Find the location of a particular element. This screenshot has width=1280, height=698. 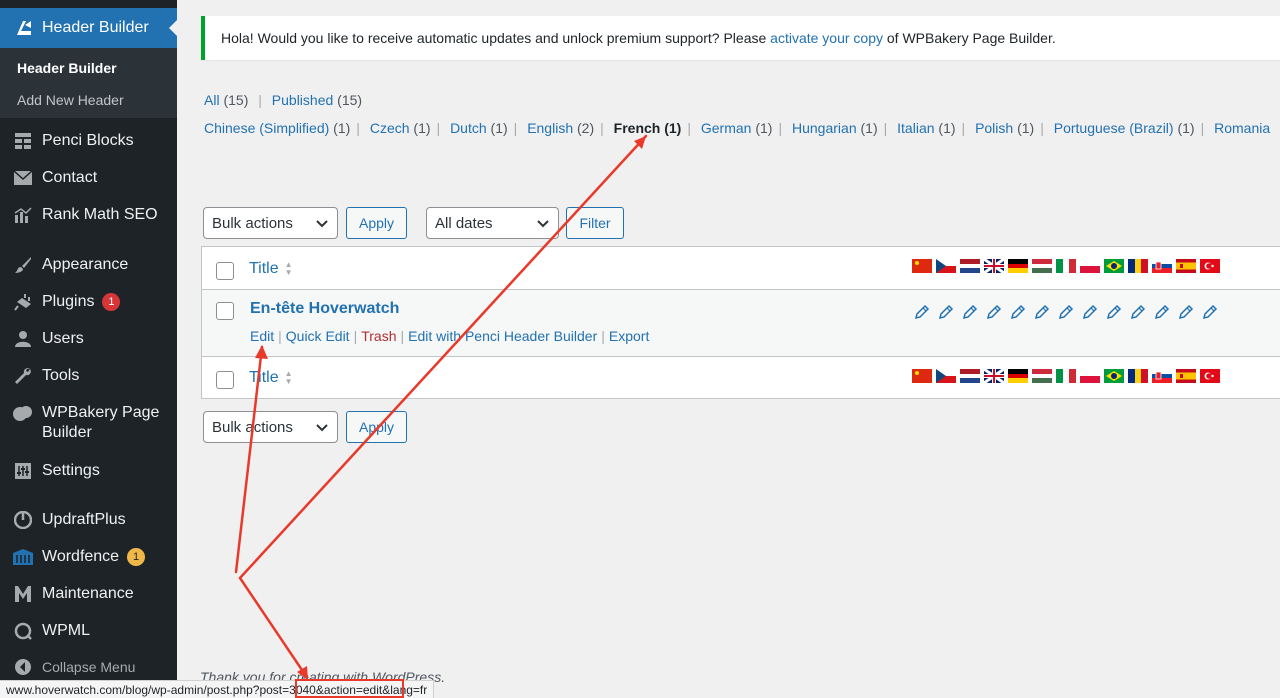

sidebar-item-contact: Contact is located at coordinates (88, 178).